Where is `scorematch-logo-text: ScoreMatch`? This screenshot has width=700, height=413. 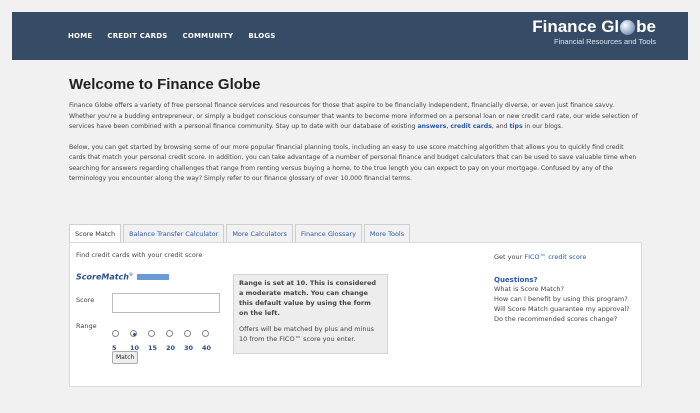
scorematch-logo-text: ScoreMatch is located at coordinates (102, 277).